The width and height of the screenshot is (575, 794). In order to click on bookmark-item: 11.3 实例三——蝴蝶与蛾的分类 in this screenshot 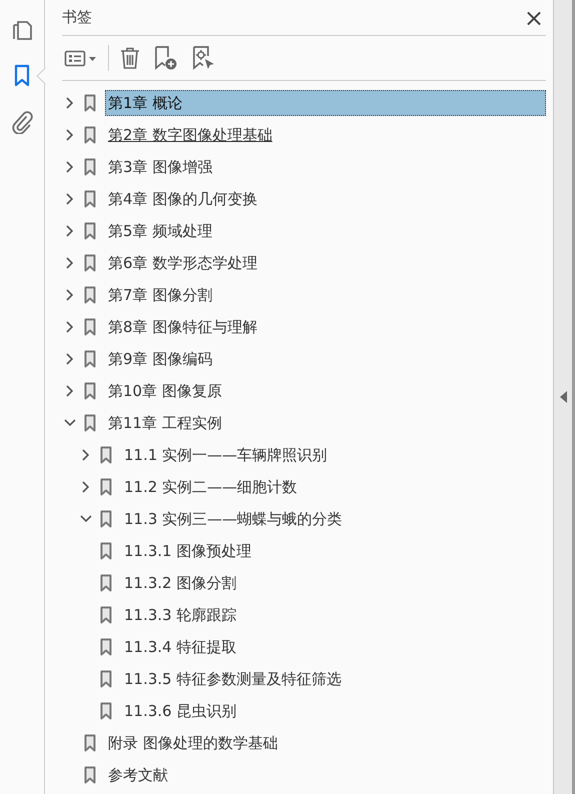, I will do `click(233, 519)`.